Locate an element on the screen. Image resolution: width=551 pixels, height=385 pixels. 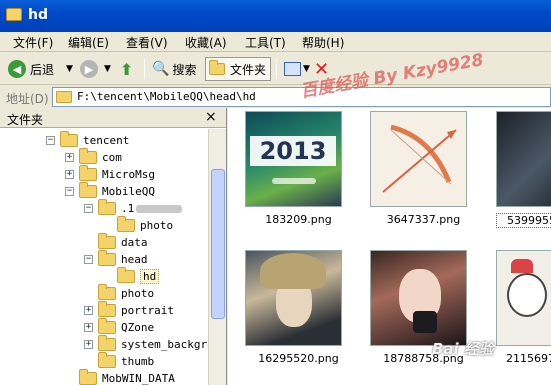
tree-item: − .1 is located at coordinates (133, 208).